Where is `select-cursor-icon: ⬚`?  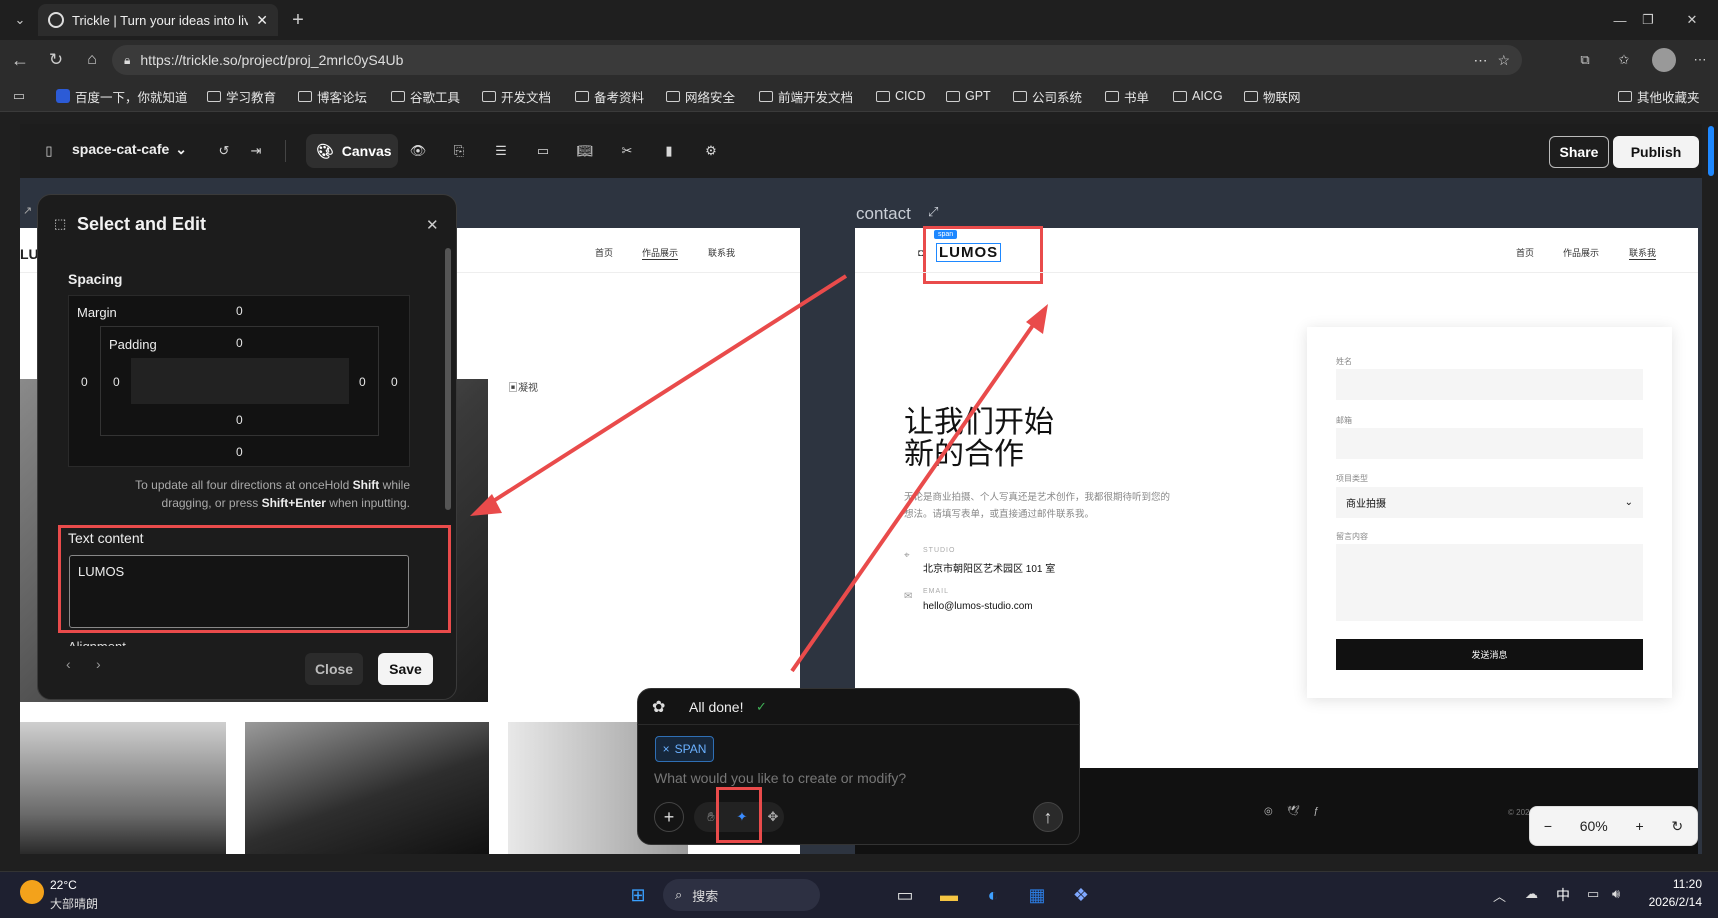
select-cursor-icon: ⬚ is located at coordinates (60, 223).